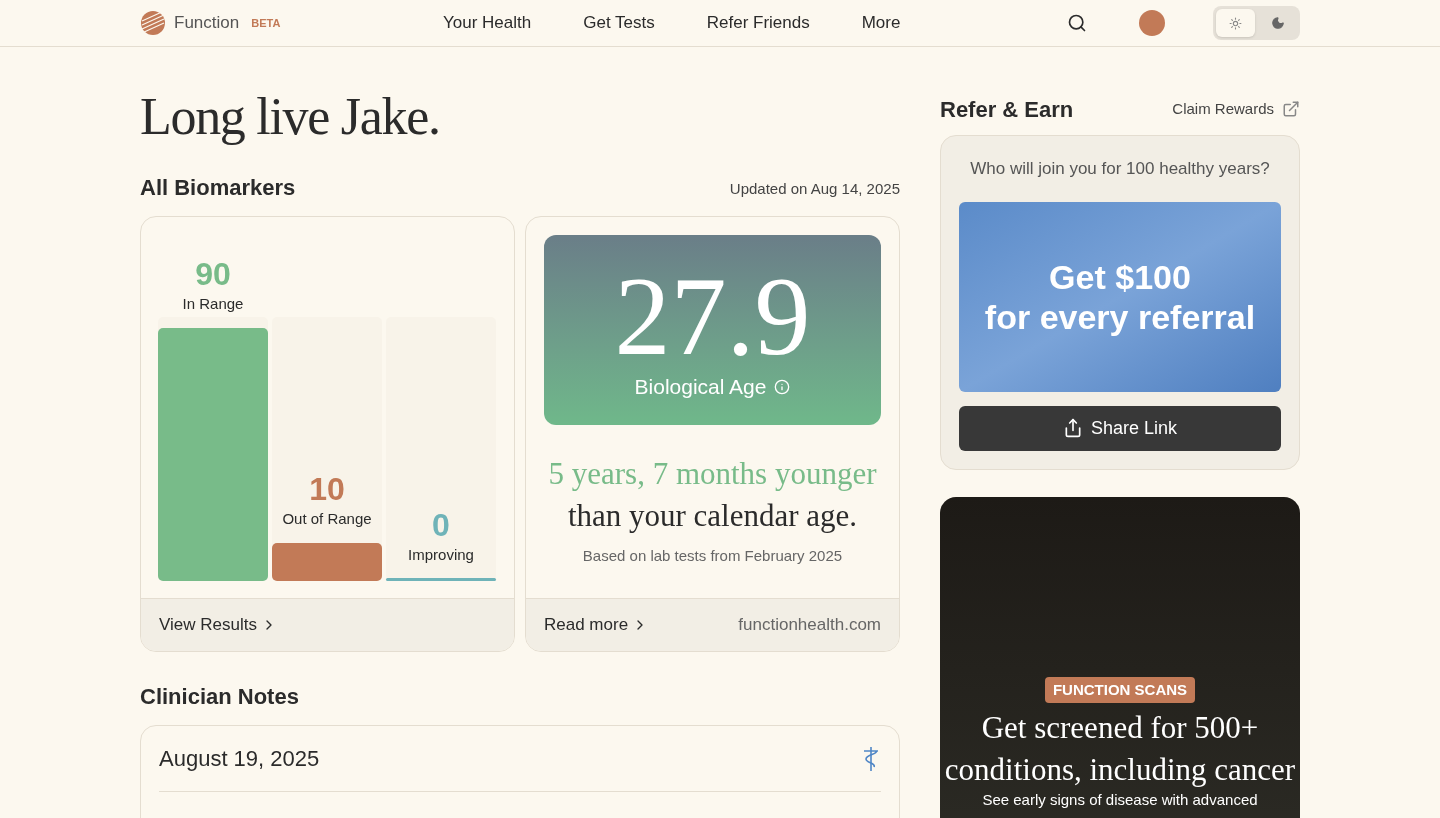  What do you see at coordinates (700, 387) in the screenshot?
I see `age-label: Biological Age` at bounding box center [700, 387].